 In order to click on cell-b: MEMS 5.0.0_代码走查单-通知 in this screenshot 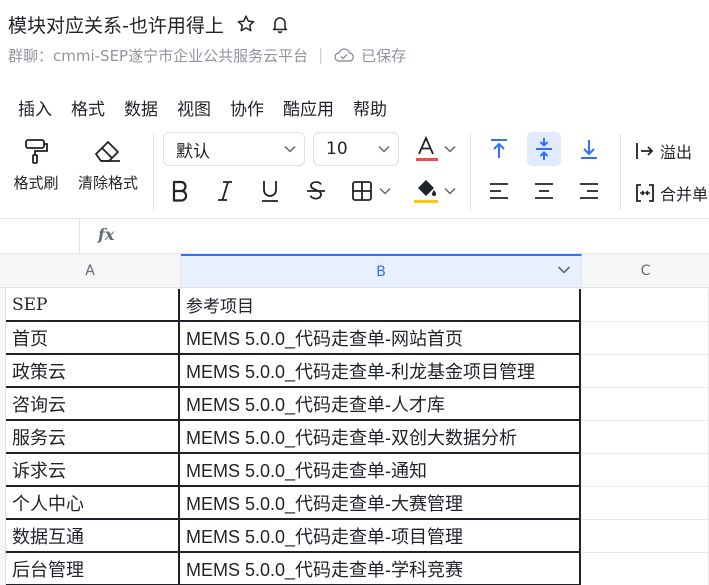, I will do `click(380, 470)`.